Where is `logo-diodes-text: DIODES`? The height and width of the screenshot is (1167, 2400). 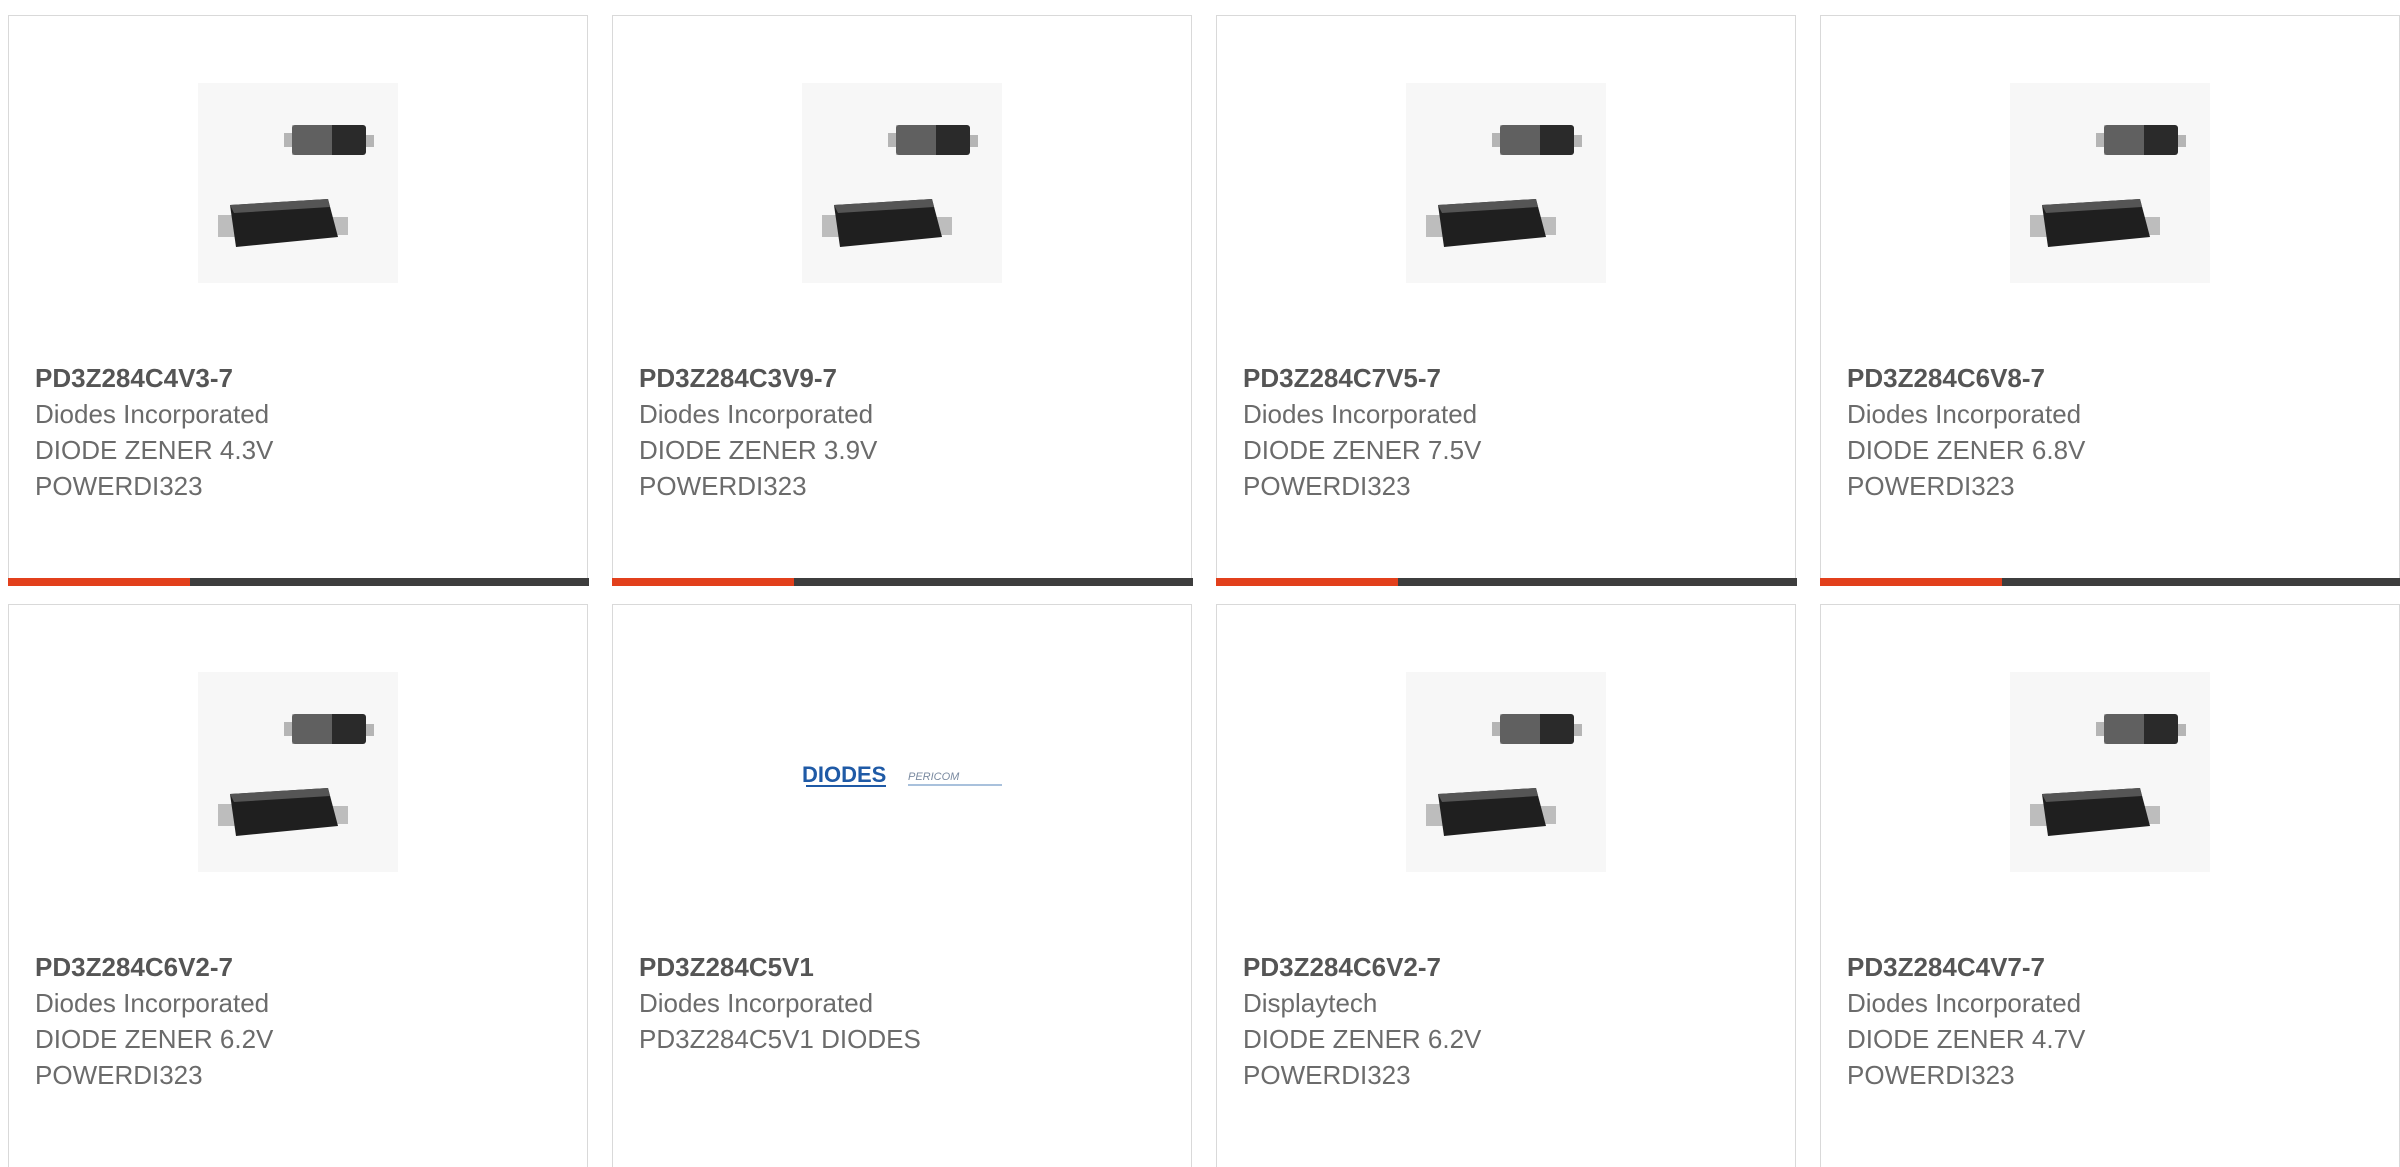
logo-diodes-text: DIODES is located at coordinates (844, 774).